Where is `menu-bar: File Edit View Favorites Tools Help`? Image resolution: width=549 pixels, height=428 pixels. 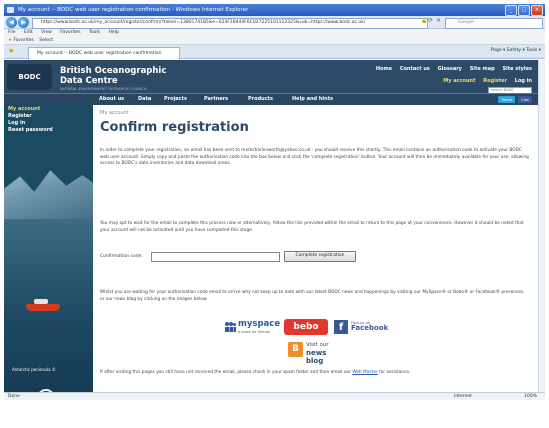
menu-bar: File Edit View Favorites Tools Help is located at coordinates (274, 33).